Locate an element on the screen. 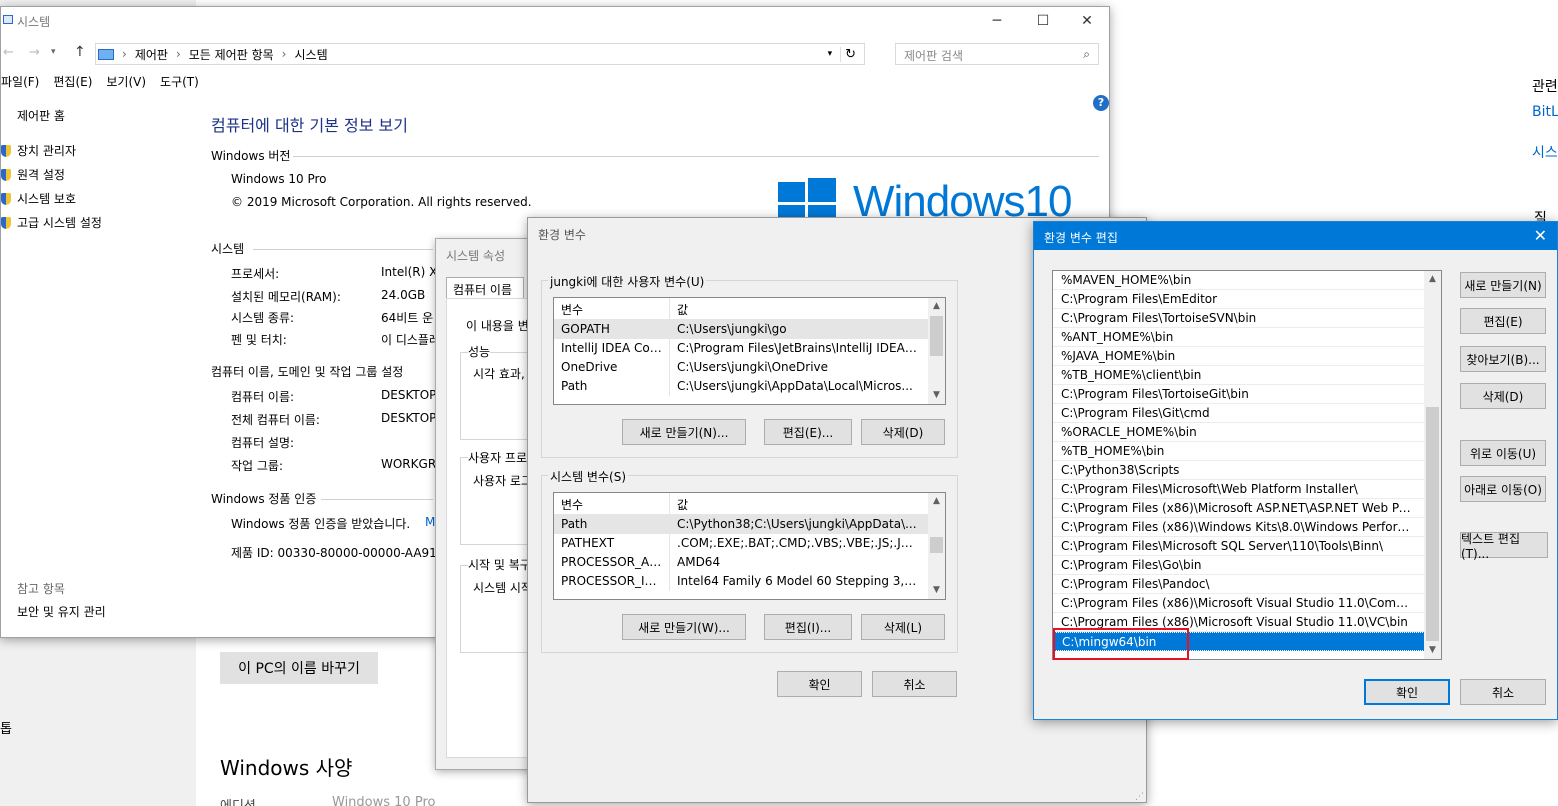 Image resolution: width=1558 pixels, height=806 pixels. path-item: %TB_HOME%\client\bin is located at coordinates (1239, 375).